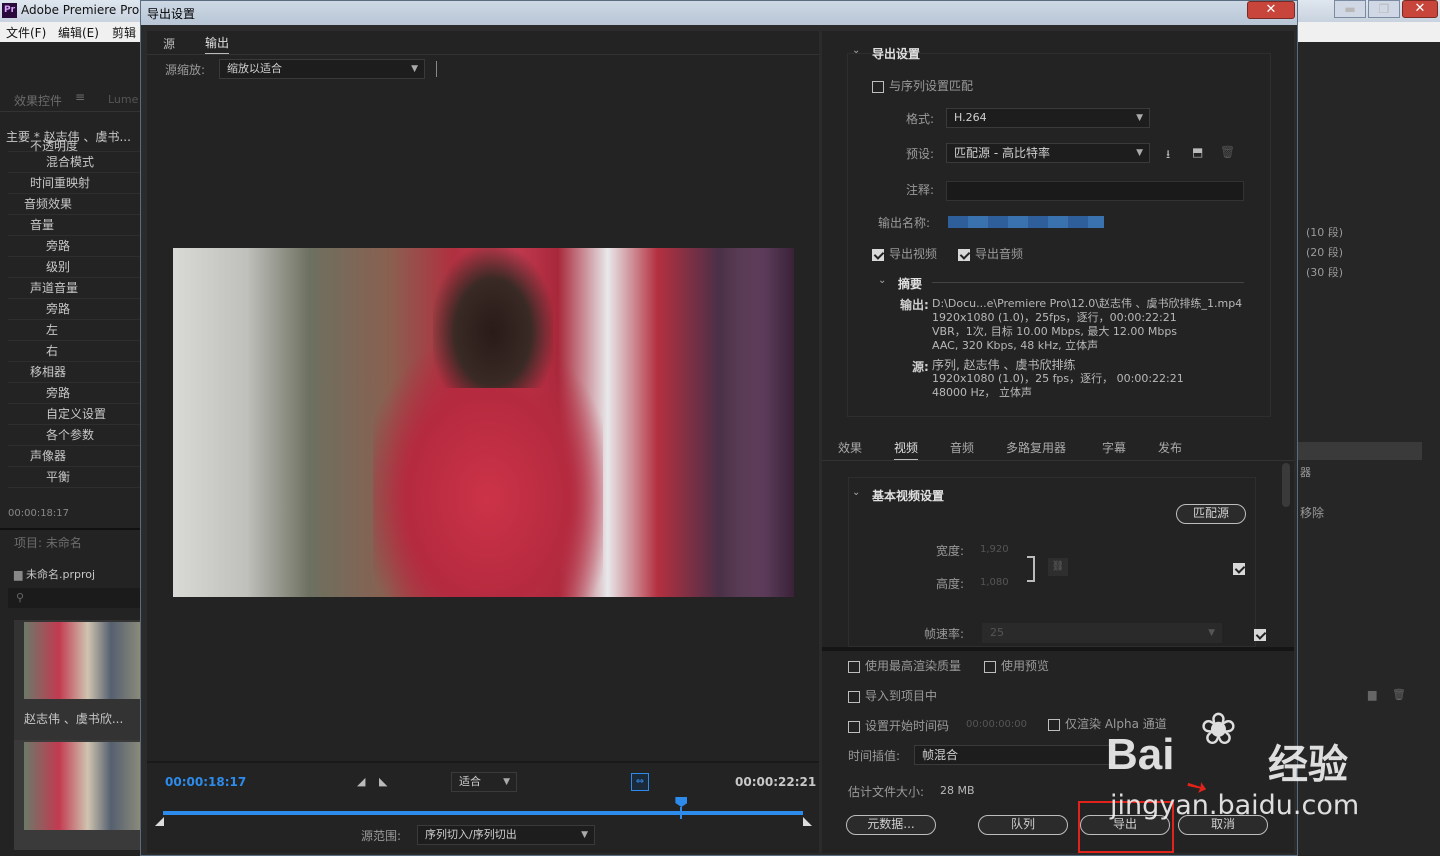  Describe the element at coordinates (640, 782) in the screenshot. I see `aspect-toggle-icon: ⇔` at that location.